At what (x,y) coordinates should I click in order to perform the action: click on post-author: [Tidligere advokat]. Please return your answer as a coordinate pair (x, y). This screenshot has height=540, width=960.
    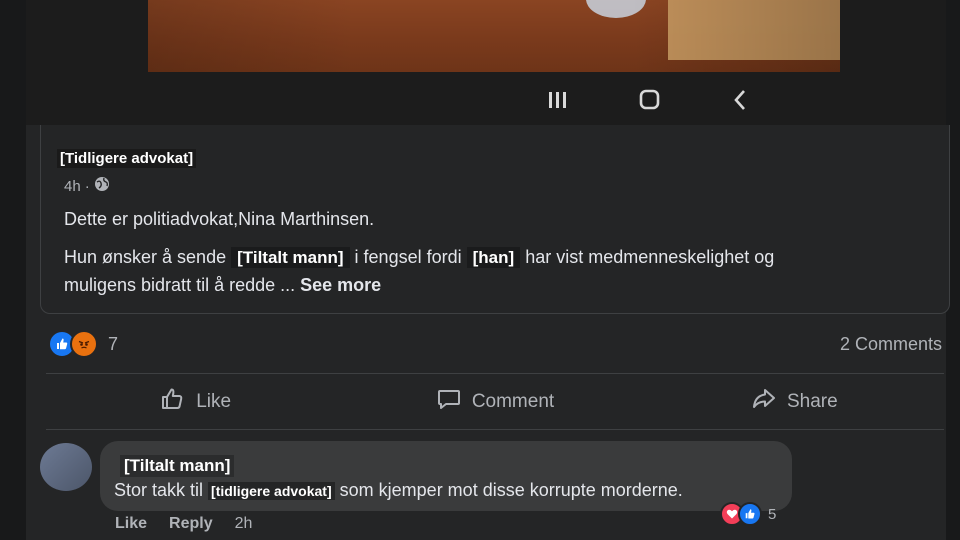
    Looking at the image, I should click on (127, 158).